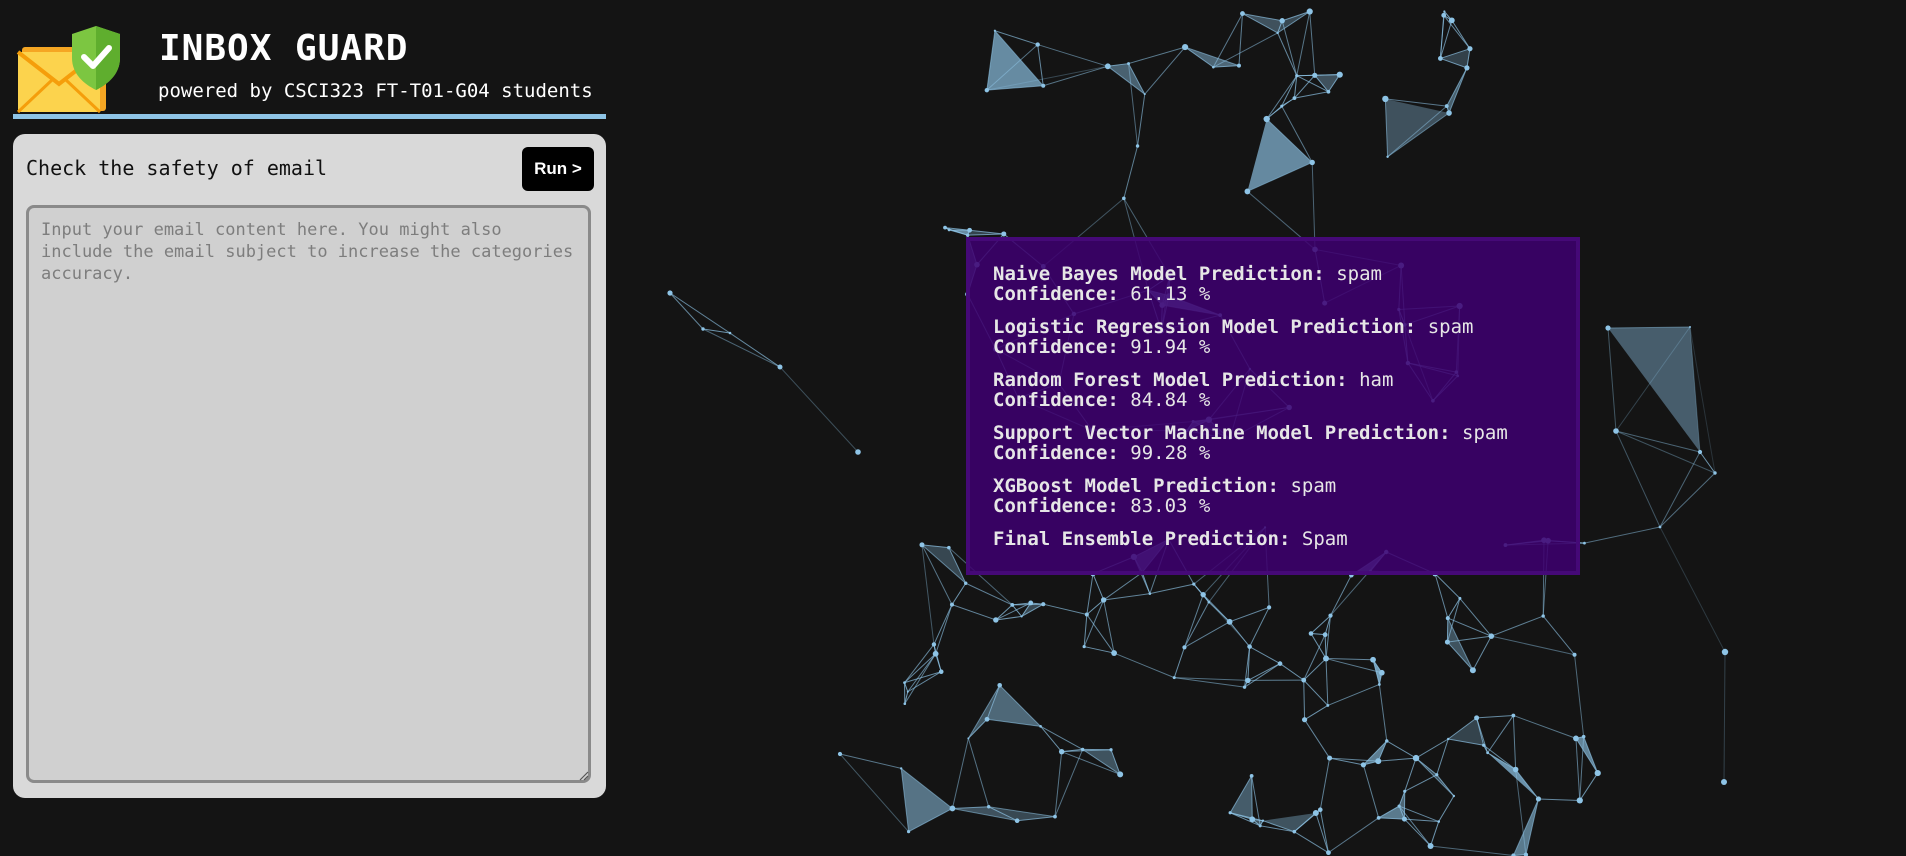 The width and height of the screenshot is (1906, 856). What do you see at coordinates (309, 116) in the screenshot?
I see `header-divider` at bounding box center [309, 116].